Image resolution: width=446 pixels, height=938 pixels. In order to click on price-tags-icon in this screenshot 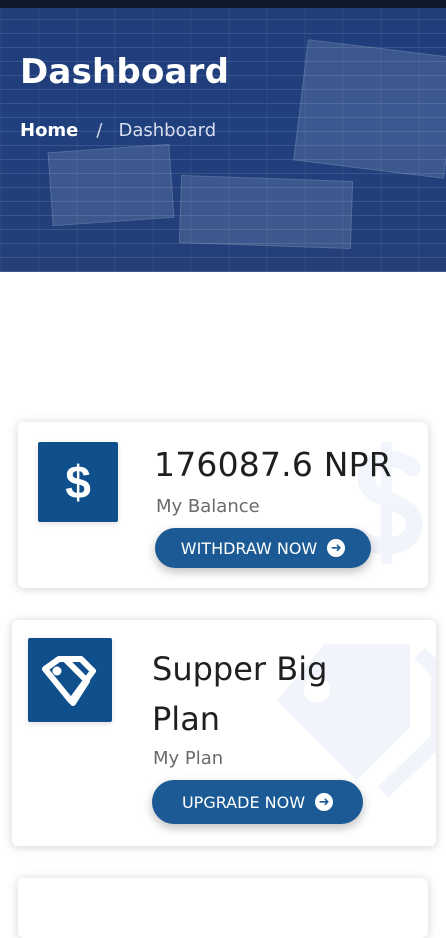, I will do `click(70, 680)`.